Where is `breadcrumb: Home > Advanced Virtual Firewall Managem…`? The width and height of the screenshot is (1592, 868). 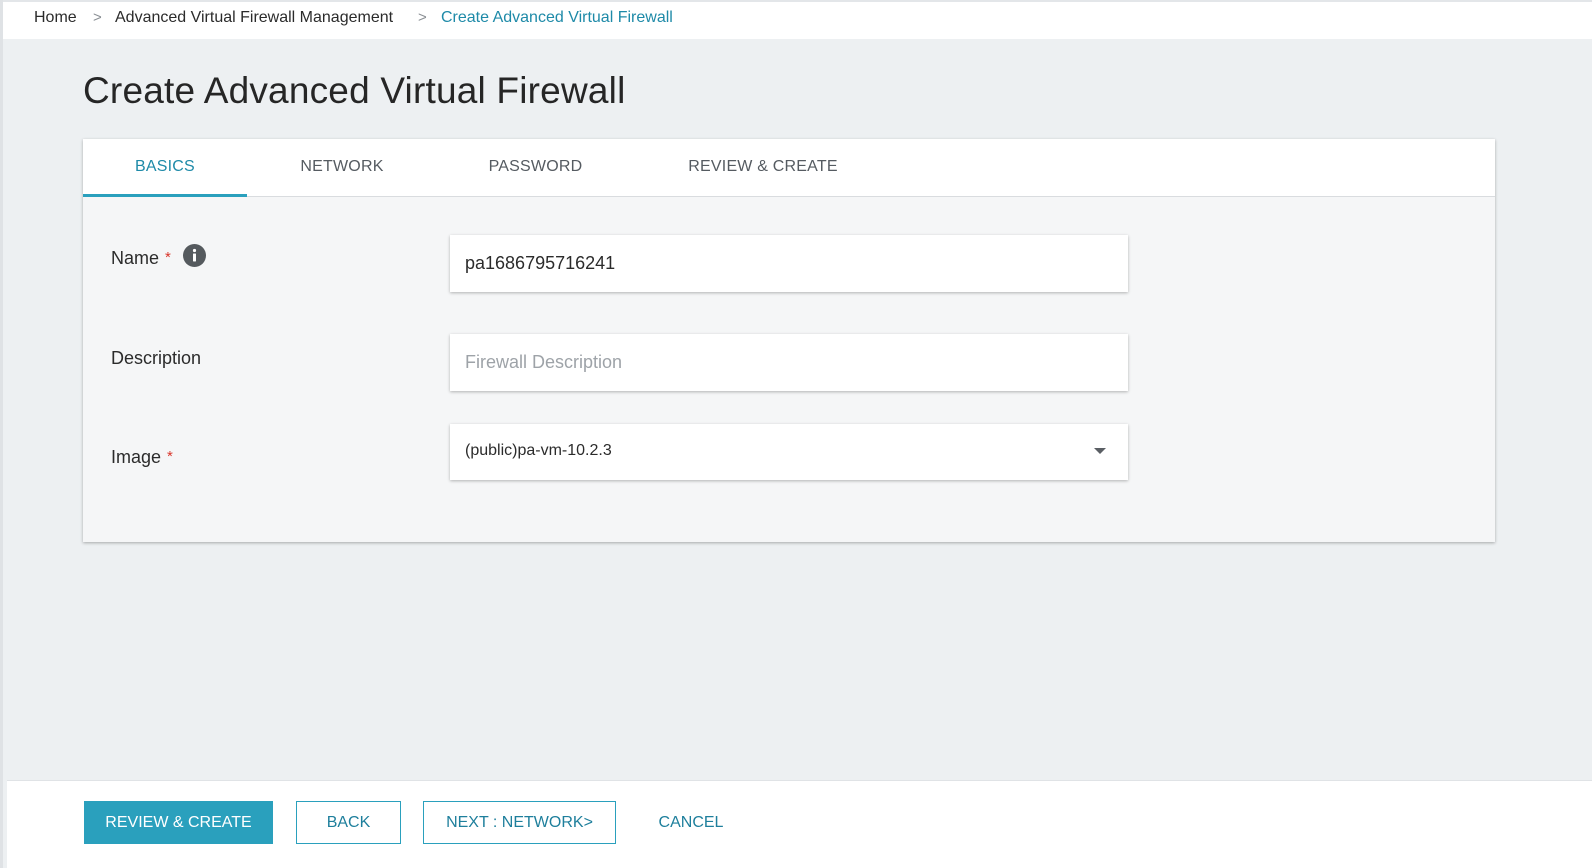
breadcrumb: Home > Advanced Virtual Firewall Managem… is located at coordinates (797, 19).